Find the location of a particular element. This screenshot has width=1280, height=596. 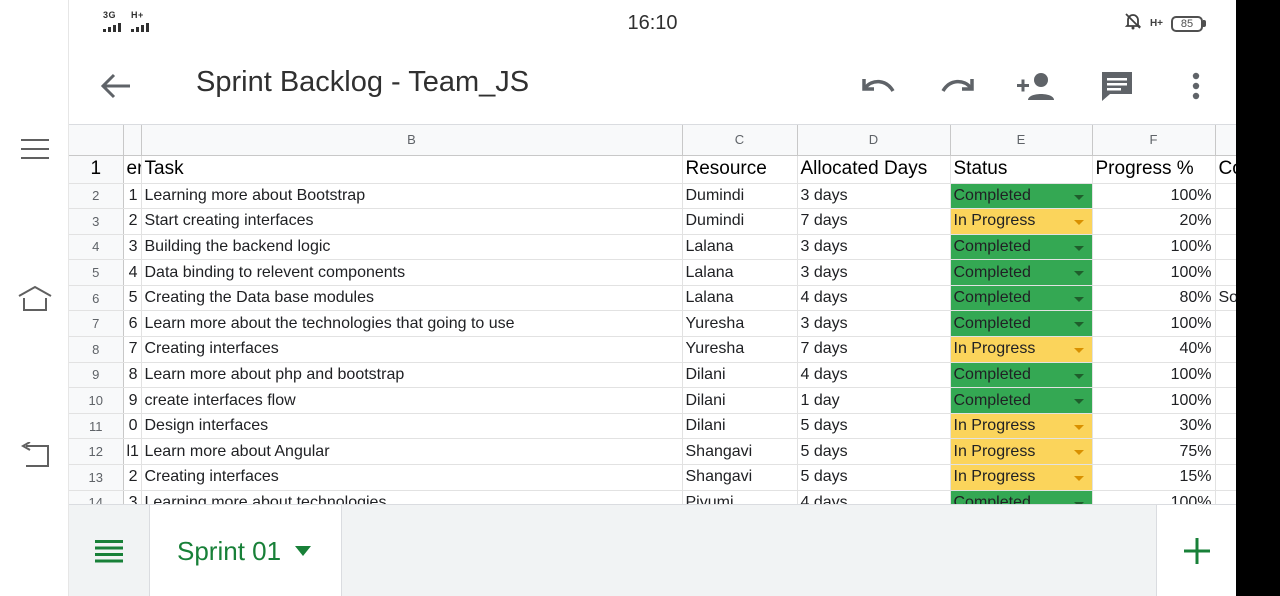

id-cell: 9 is located at coordinates (132, 400).